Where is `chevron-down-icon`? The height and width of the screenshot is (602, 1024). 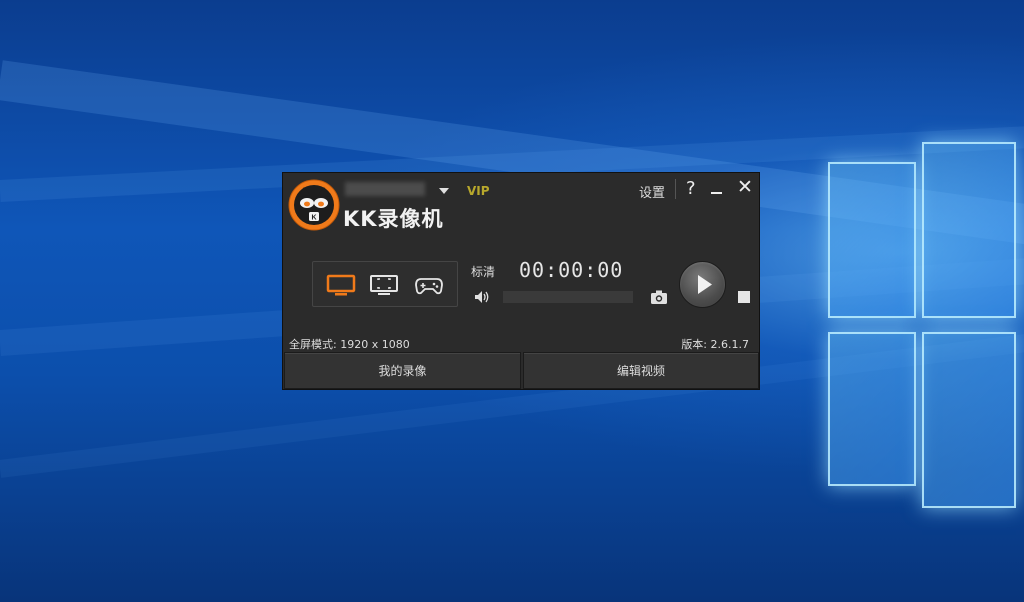
chevron-down-icon is located at coordinates (444, 191).